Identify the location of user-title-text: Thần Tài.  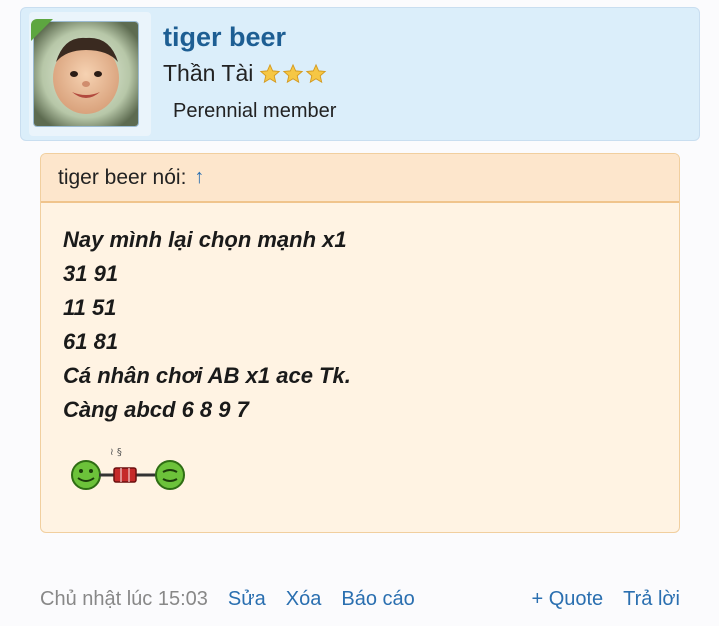
(208, 73).